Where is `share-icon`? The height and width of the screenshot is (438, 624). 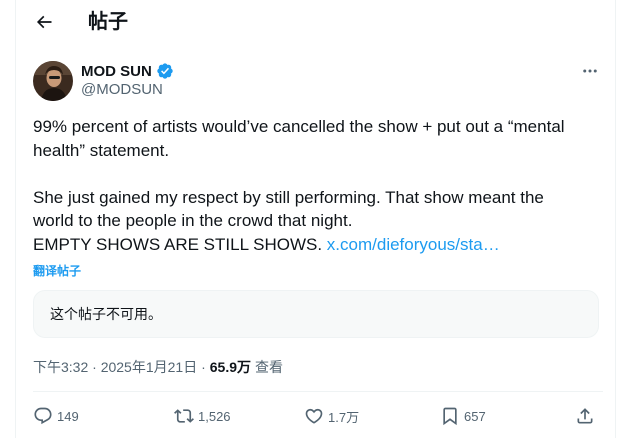
share-icon is located at coordinates (585, 416).